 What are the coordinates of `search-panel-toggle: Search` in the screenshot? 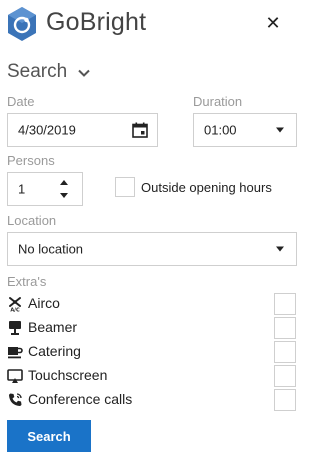 It's located at (49, 72).